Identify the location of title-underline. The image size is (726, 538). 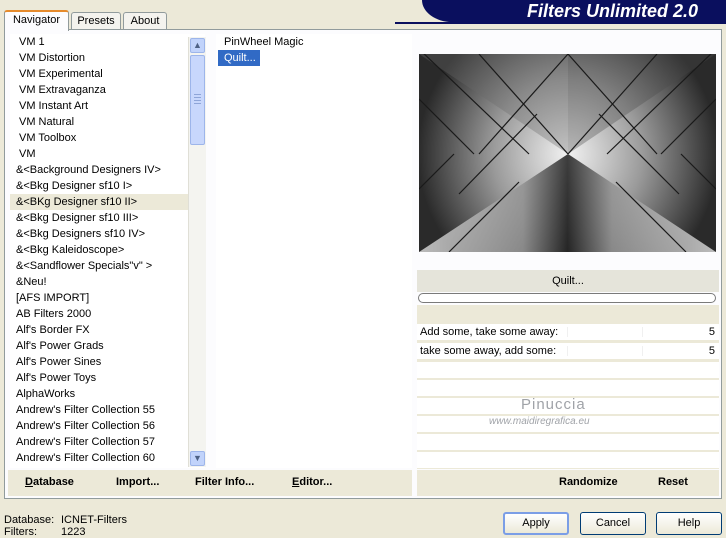
(560, 23).